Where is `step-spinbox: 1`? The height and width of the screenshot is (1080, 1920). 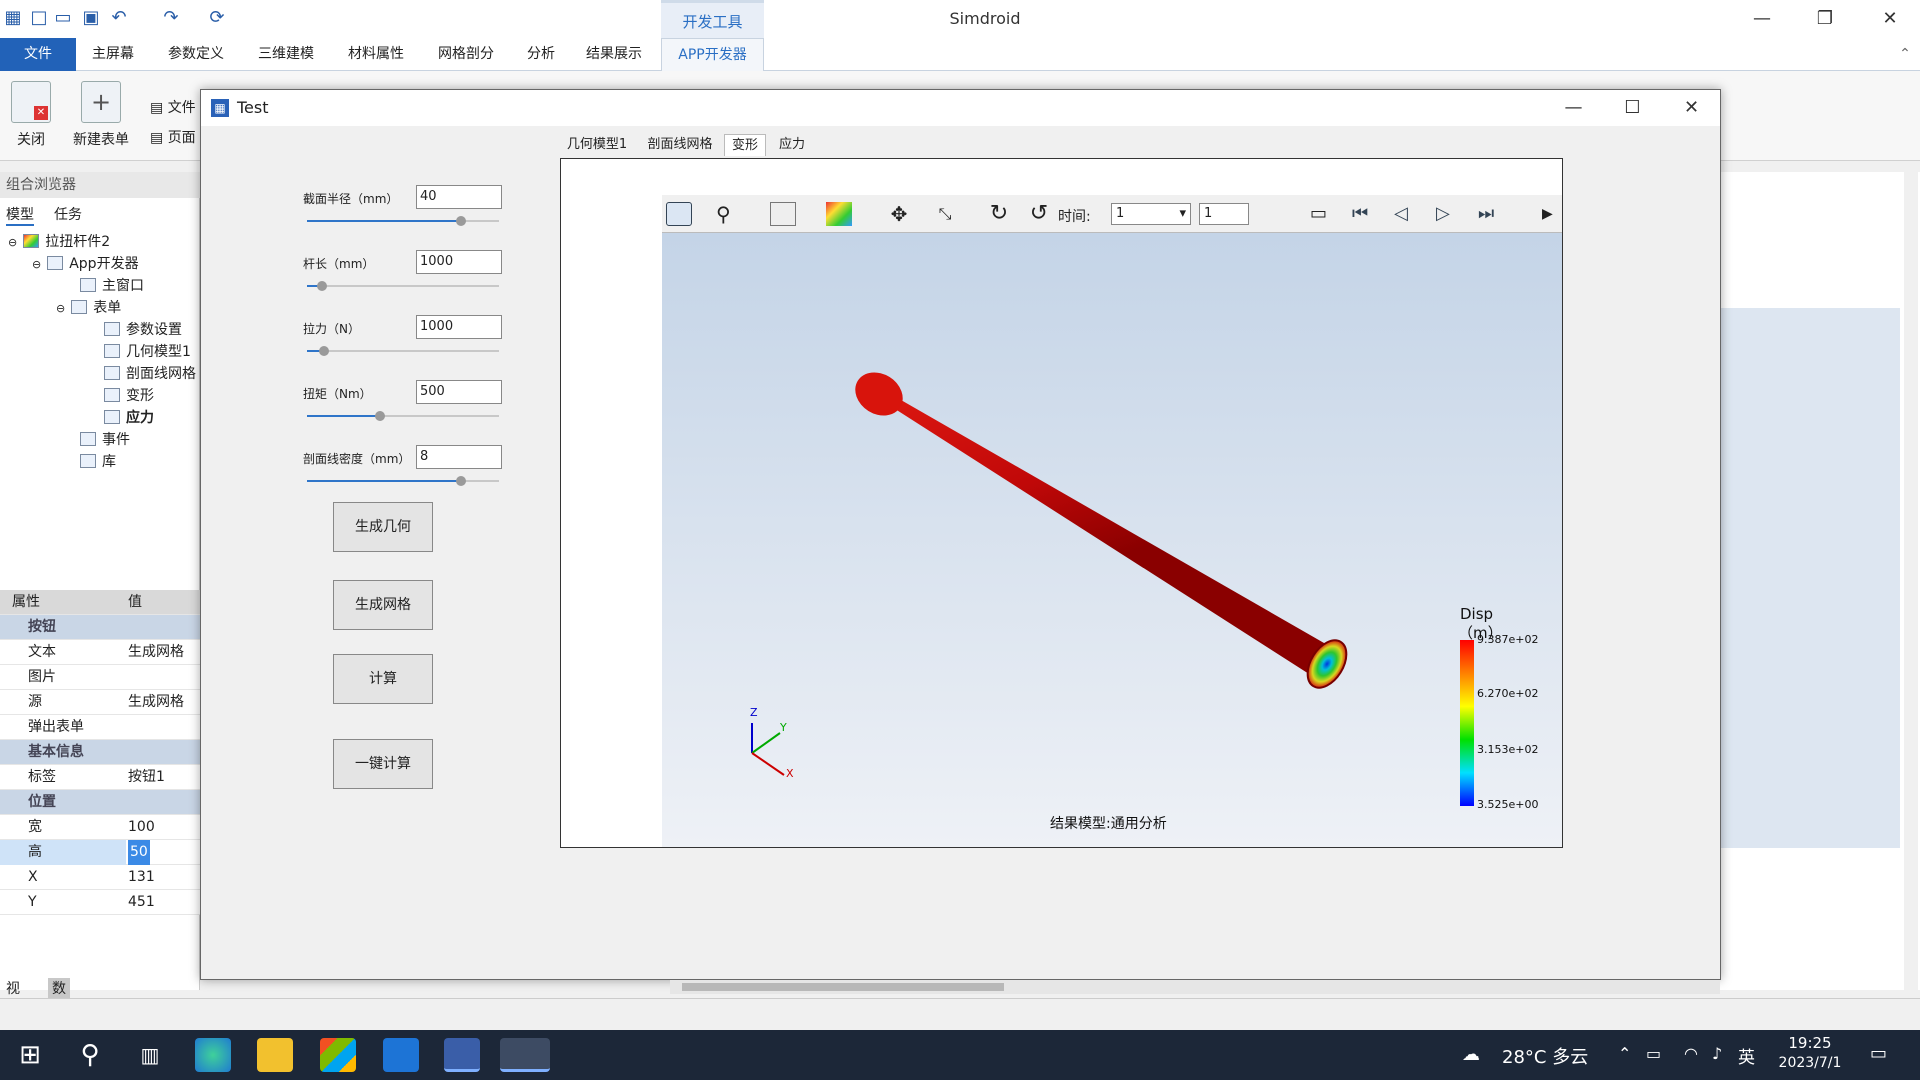
step-spinbox: 1 is located at coordinates (1224, 214).